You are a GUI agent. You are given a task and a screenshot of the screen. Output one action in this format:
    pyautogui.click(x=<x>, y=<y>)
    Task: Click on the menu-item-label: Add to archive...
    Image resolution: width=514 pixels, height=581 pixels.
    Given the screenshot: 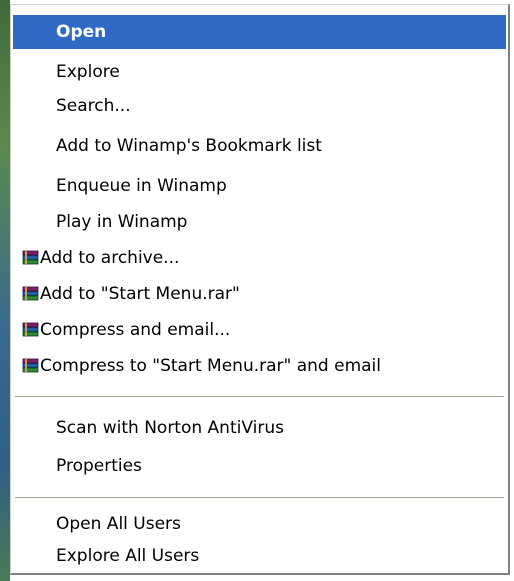 What is the action you would take?
    pyautogui.click(x=110, y=258)
    